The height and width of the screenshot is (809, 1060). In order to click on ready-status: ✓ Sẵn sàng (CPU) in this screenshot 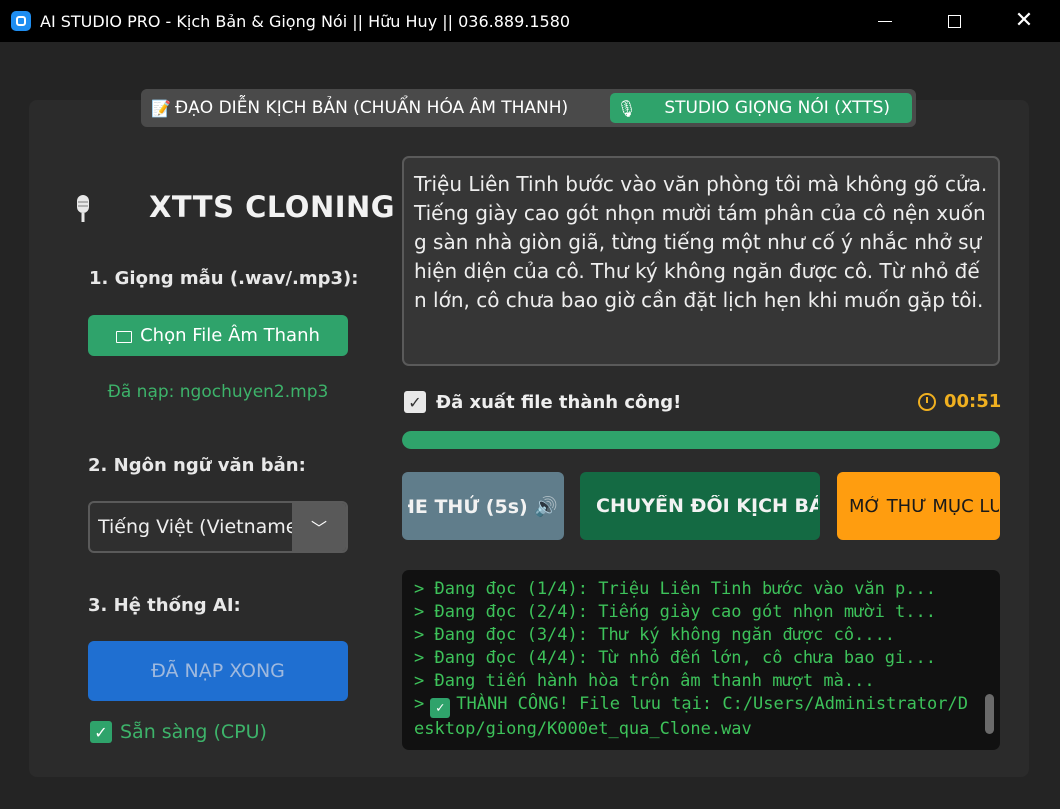, I will do `click(178, 732)`.